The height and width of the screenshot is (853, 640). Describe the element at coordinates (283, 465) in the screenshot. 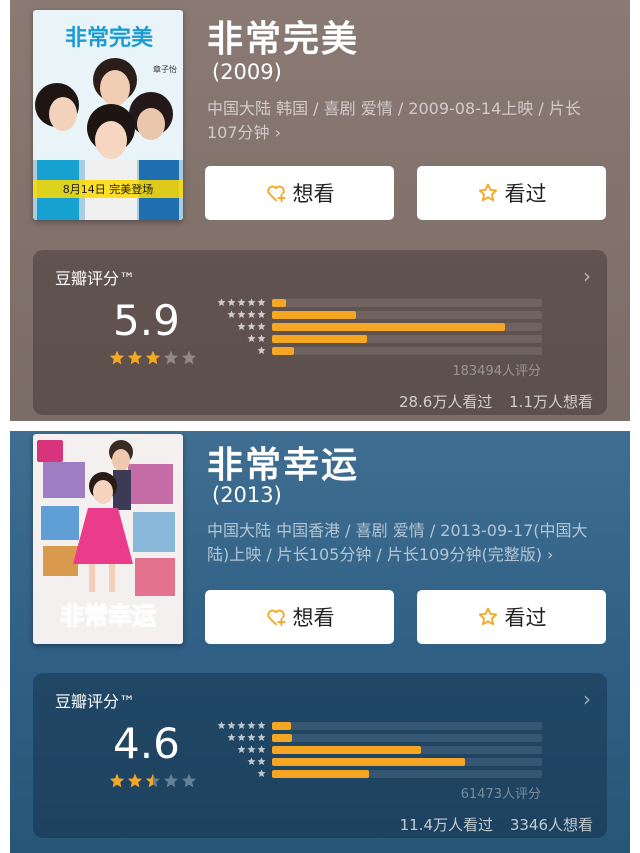

I see `movie-title: 非常幸运` at that location.